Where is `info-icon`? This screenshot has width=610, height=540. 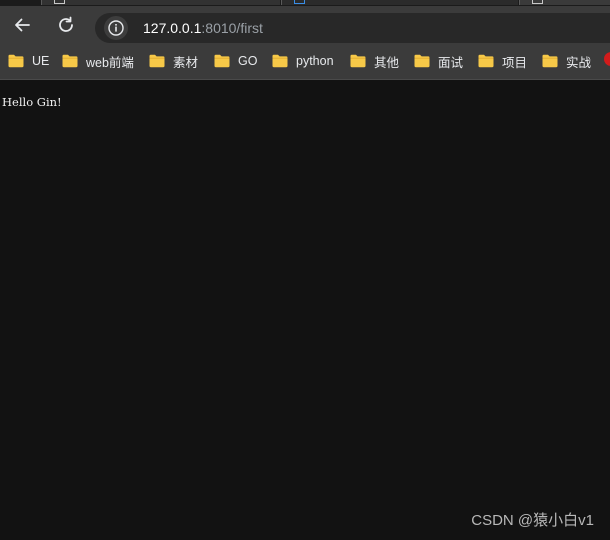 info-icon is located at coordinates (116, 28).